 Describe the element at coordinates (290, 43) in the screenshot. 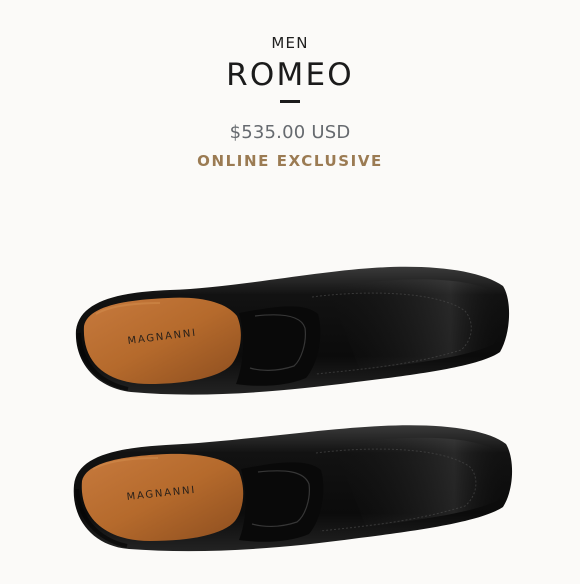

I see `product-category: MEN` at that location.